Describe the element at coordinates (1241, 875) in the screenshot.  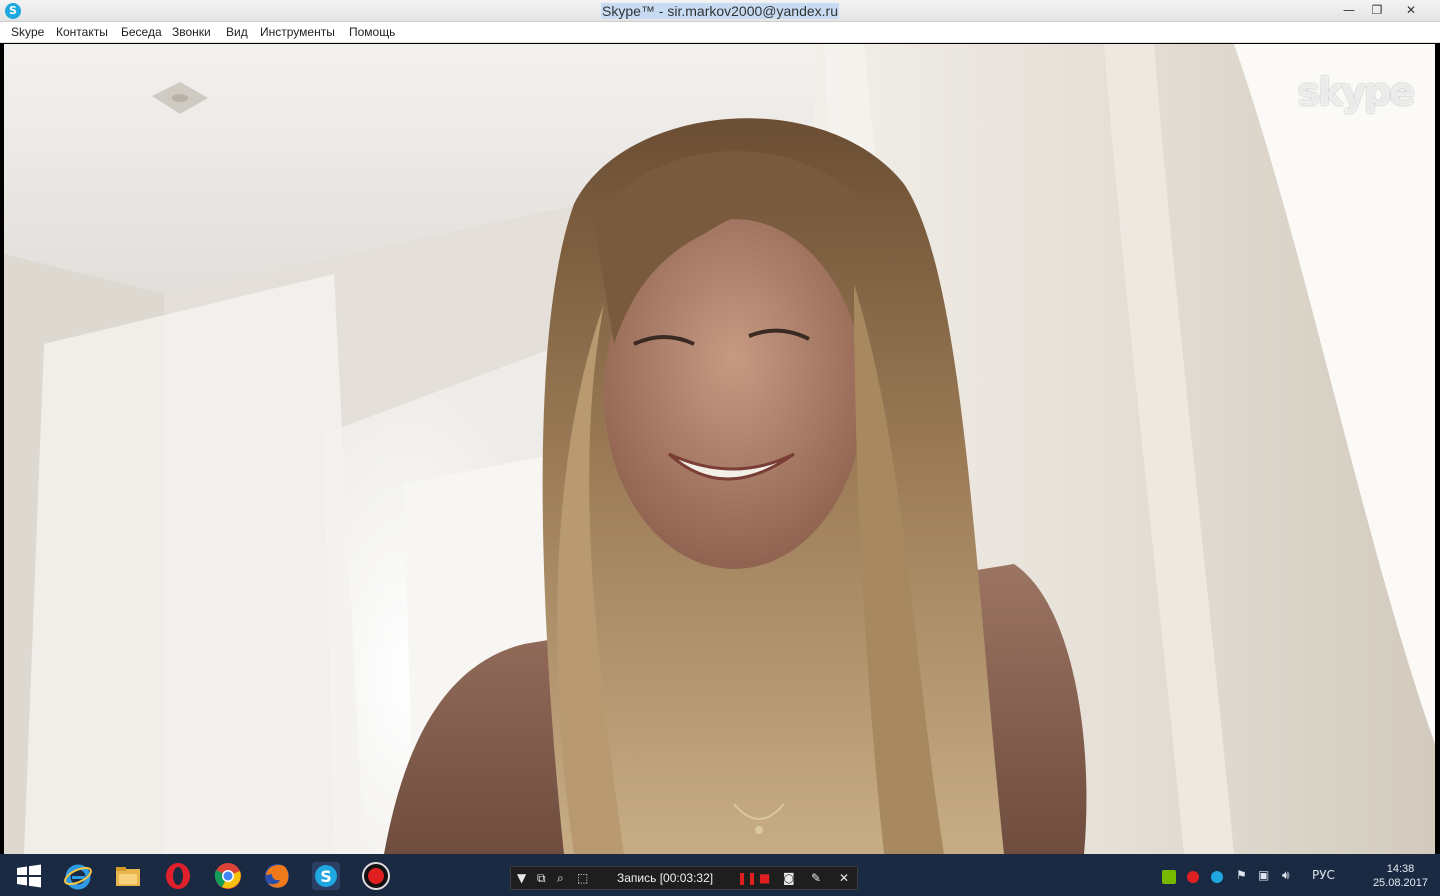
I see `tray-flag-icon: ⚑` at that location.